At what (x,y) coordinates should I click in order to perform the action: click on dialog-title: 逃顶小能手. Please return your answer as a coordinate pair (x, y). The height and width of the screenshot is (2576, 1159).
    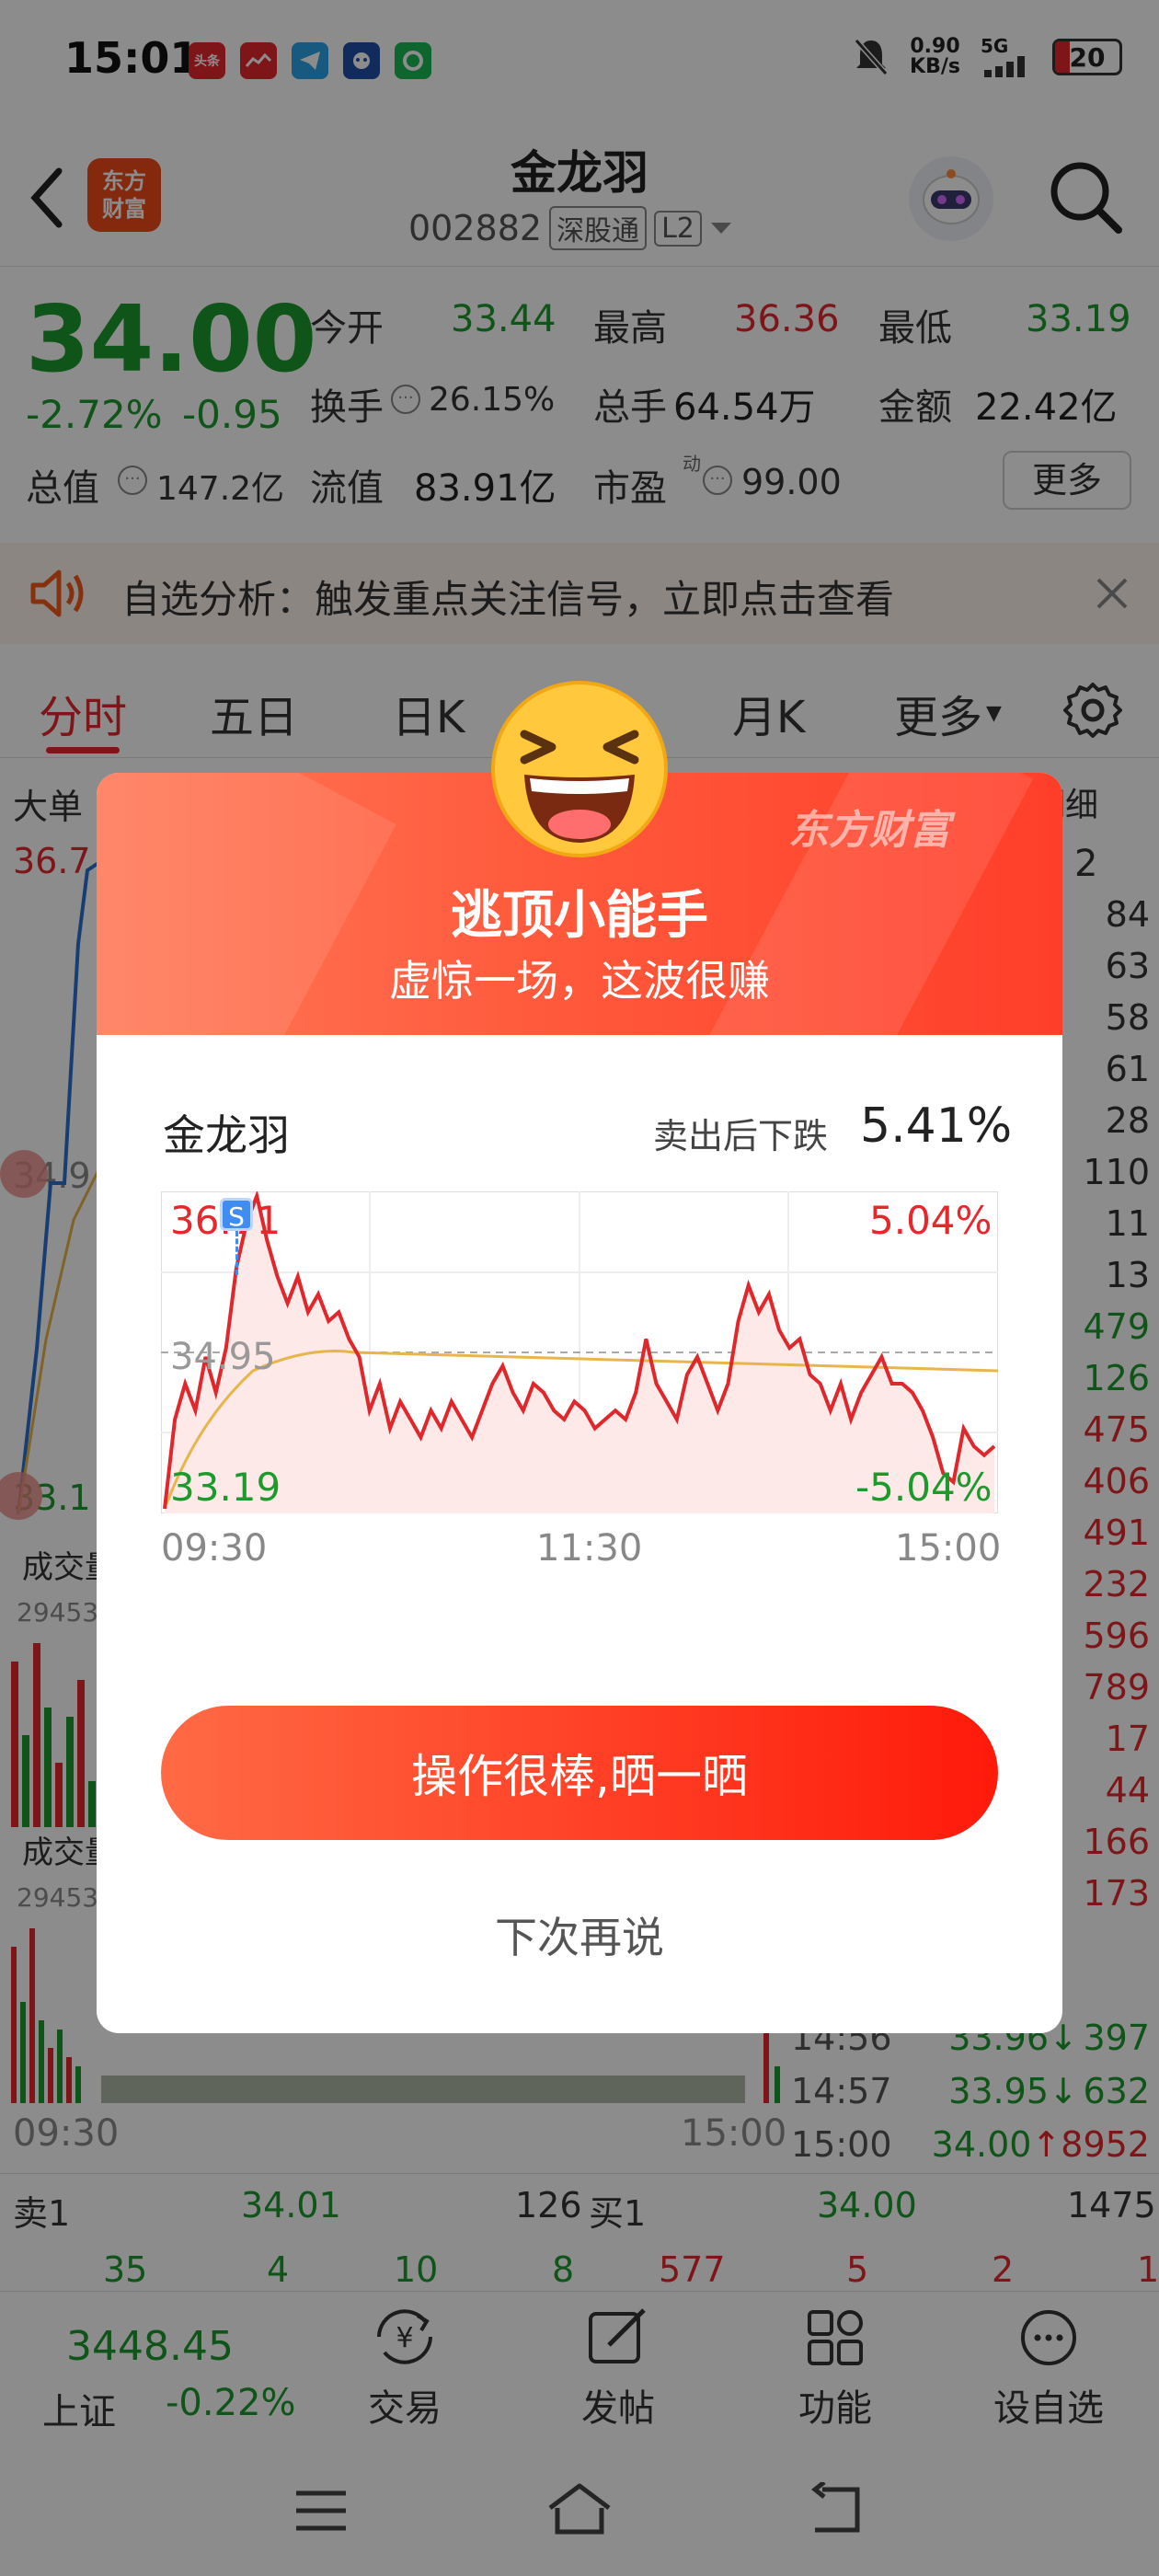
    Looking at the image, I should click on (579, 916).